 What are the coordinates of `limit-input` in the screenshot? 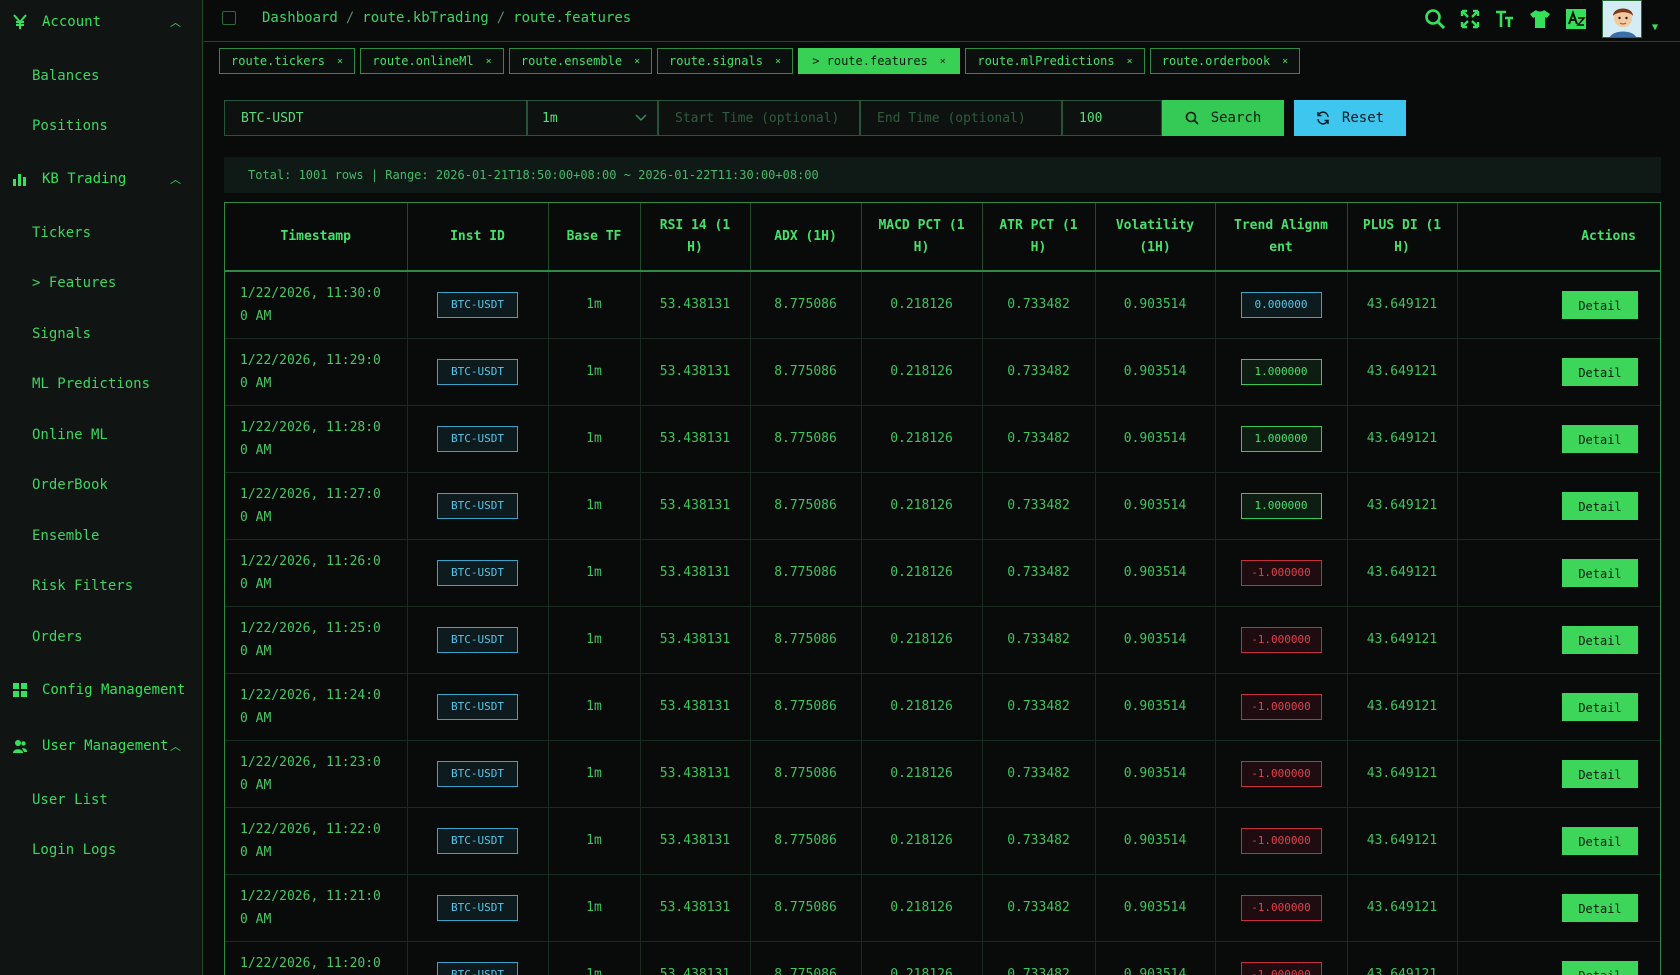 It's located at (1112, 118).